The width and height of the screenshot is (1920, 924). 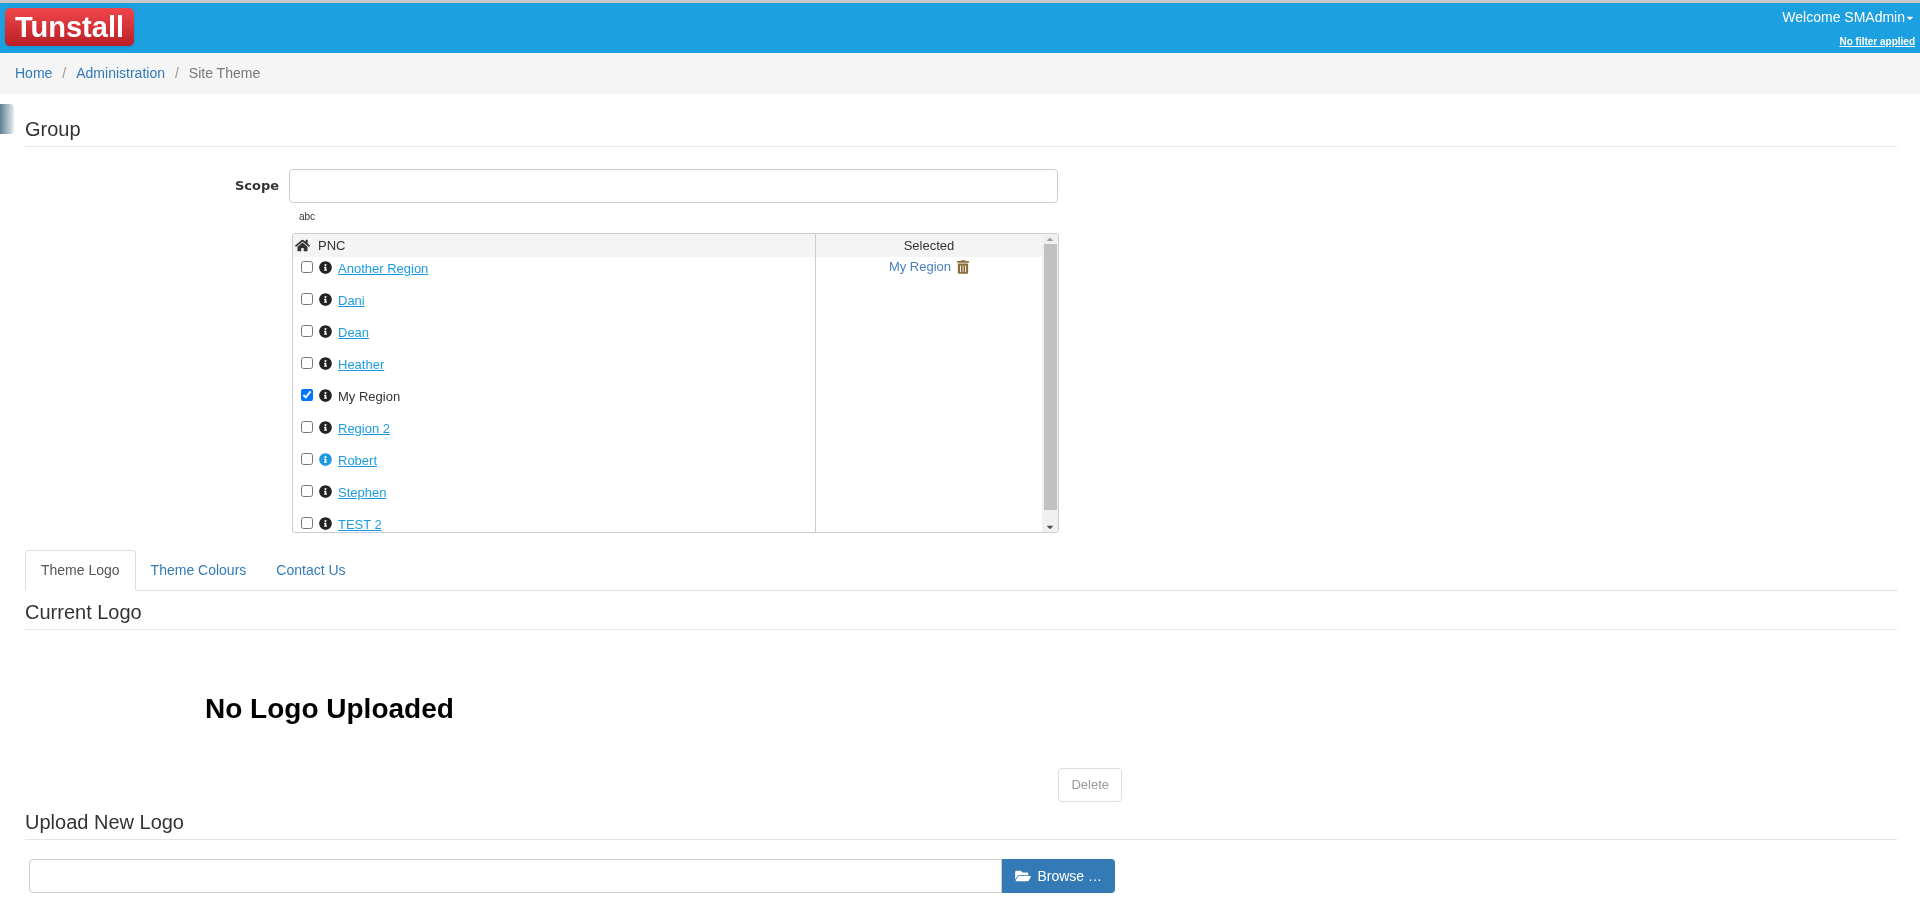 What do you see at coordinates (516, 876) in the screenshot?
I see `file-path-field` at bounding box center [516, 876].